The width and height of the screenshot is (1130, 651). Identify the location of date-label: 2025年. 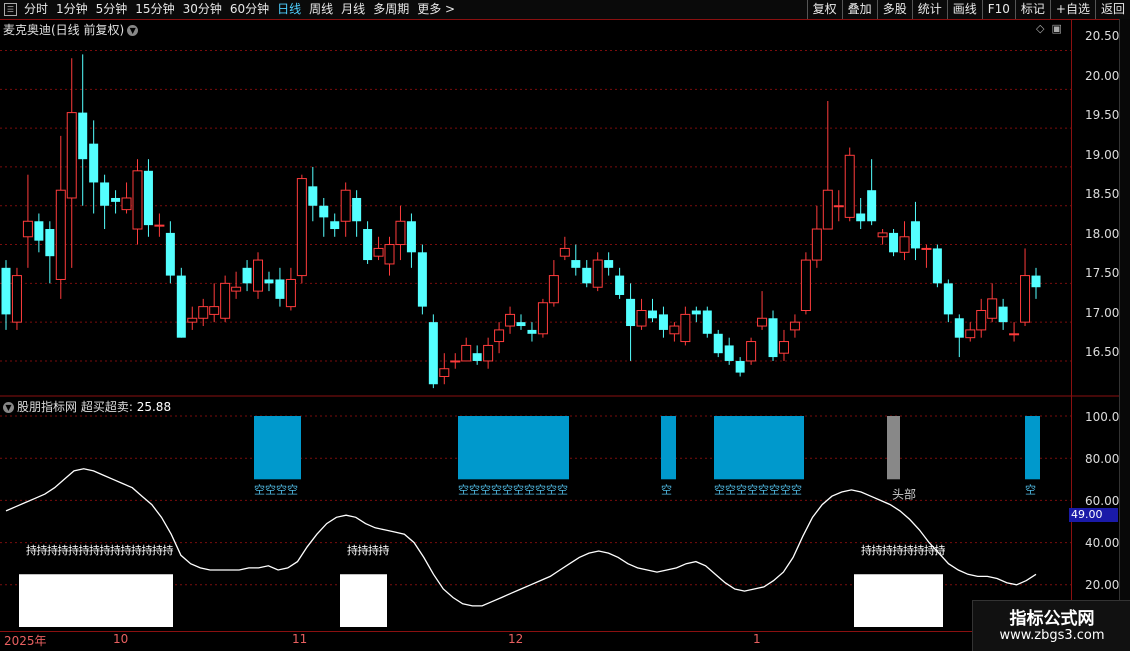
(25, 641).